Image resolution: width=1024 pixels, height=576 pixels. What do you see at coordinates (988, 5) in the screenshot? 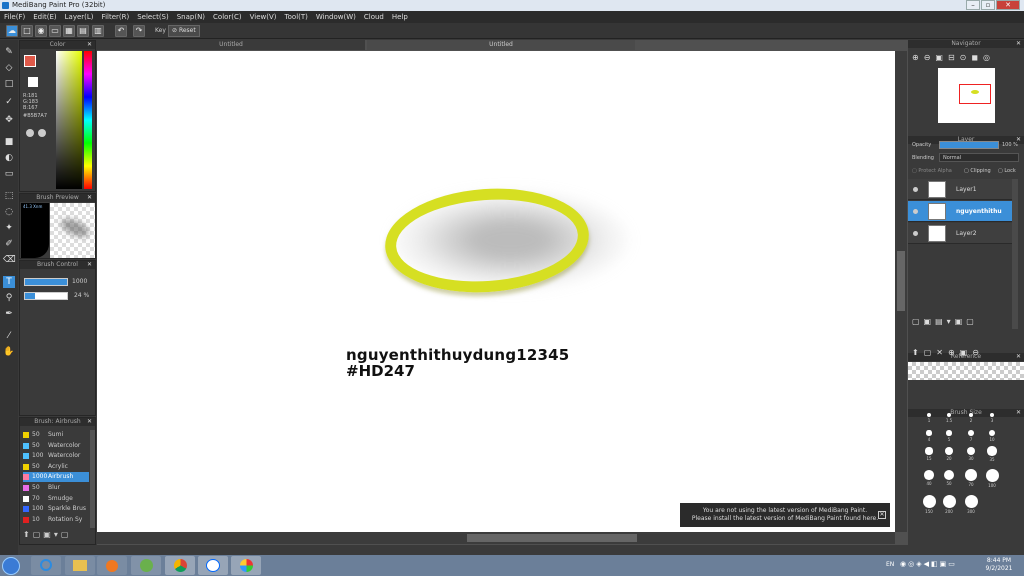
I see `maximize-button: ▫` at bounding box center [988, 5].